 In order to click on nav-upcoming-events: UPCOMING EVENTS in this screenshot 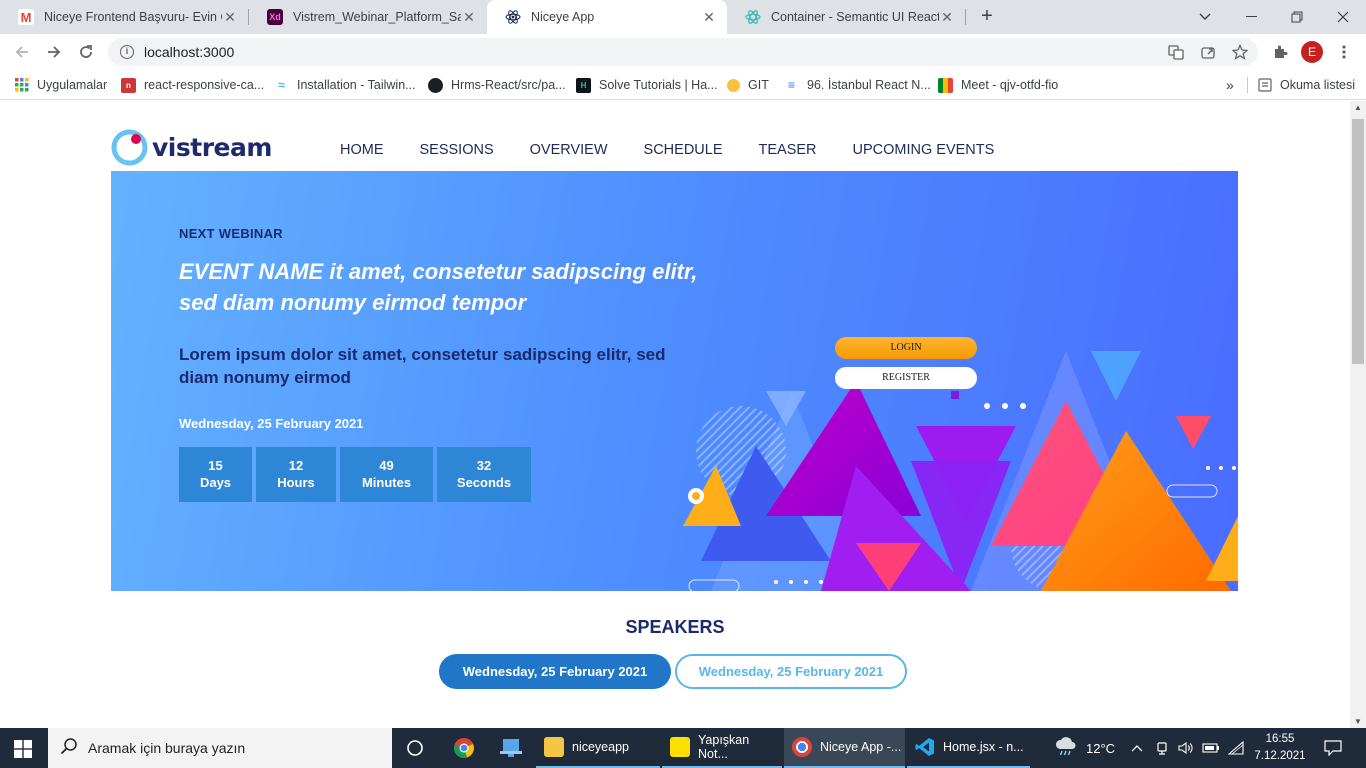, I will do `click(924, 150)`.